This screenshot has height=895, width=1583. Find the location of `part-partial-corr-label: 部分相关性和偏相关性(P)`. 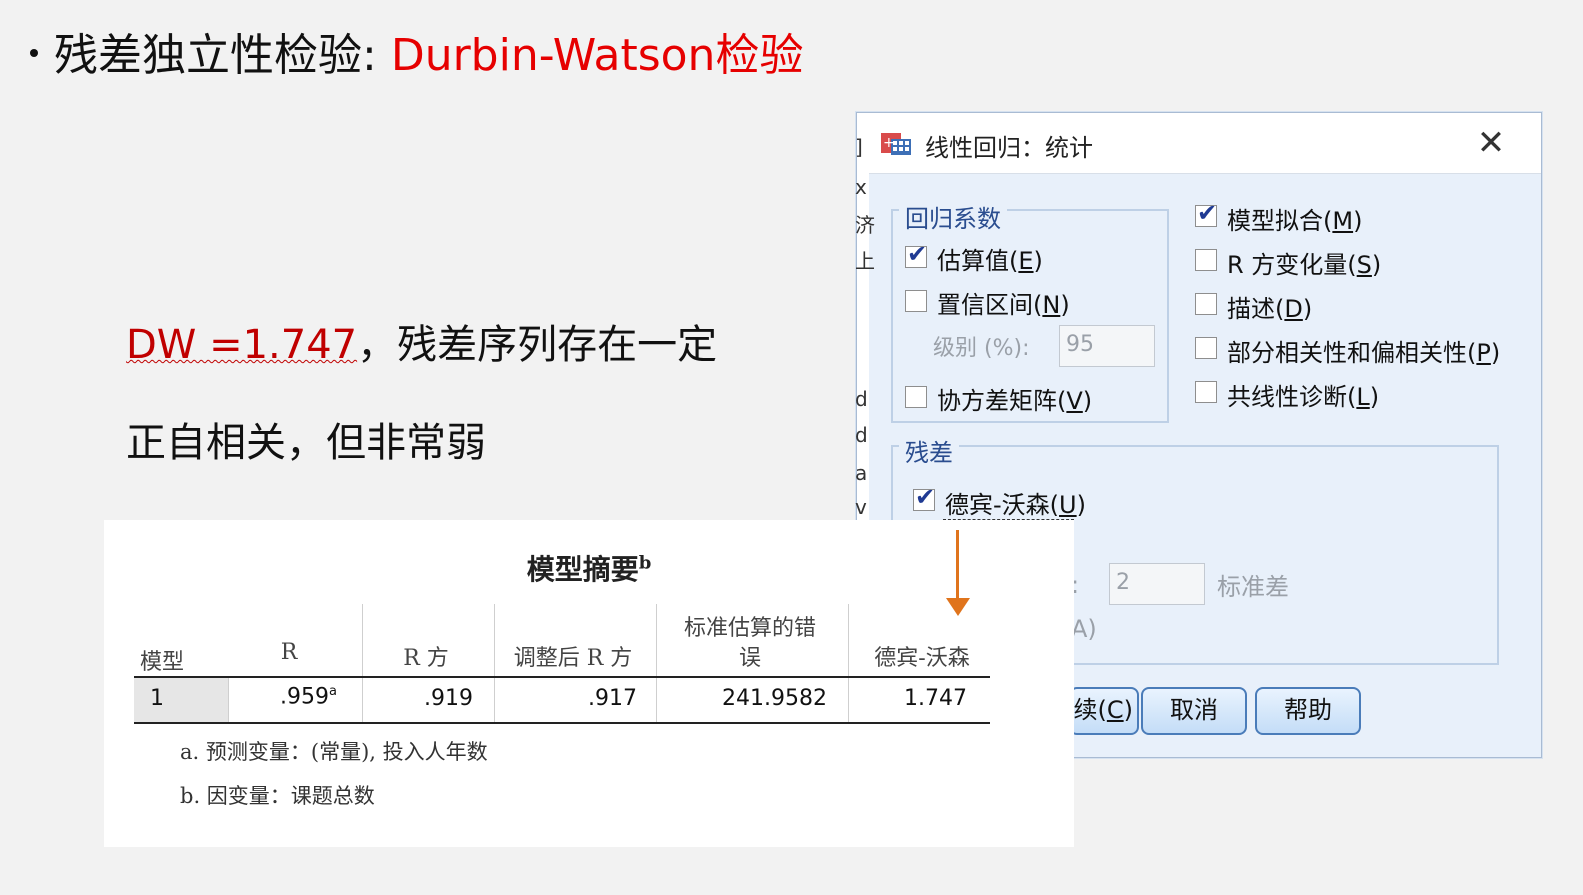

part-partial-corr-label: 部分相关性和偏相关性(P) is located at coordinates (1364, 353).